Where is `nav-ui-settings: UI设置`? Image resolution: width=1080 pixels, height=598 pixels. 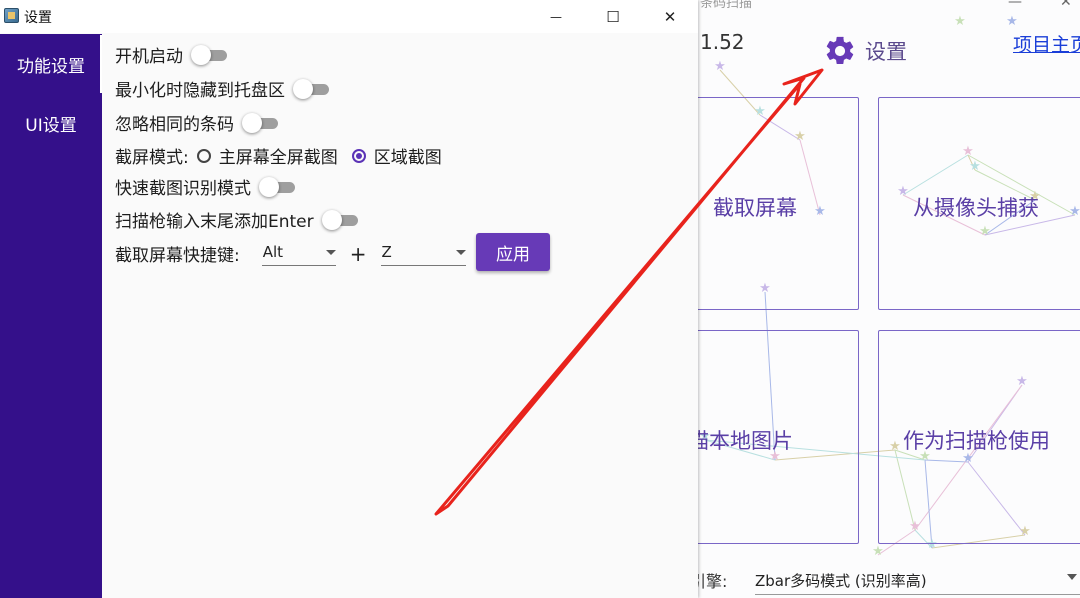
nav-ui-settings: UI设置 is located at coordinates (51, 123).